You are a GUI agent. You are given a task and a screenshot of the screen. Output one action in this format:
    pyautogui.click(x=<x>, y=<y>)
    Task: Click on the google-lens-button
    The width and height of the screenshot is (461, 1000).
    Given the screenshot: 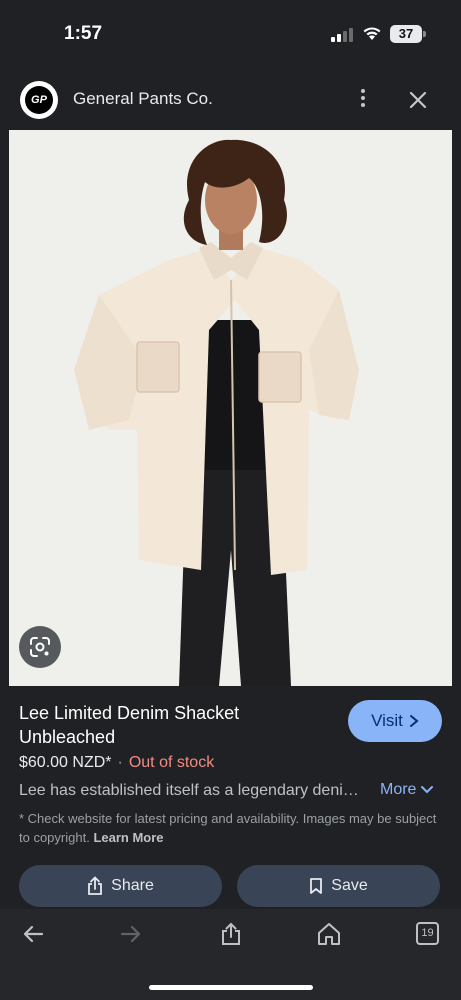 What is the action you would take?
    pyautogui.click(x=40, y=647)
    